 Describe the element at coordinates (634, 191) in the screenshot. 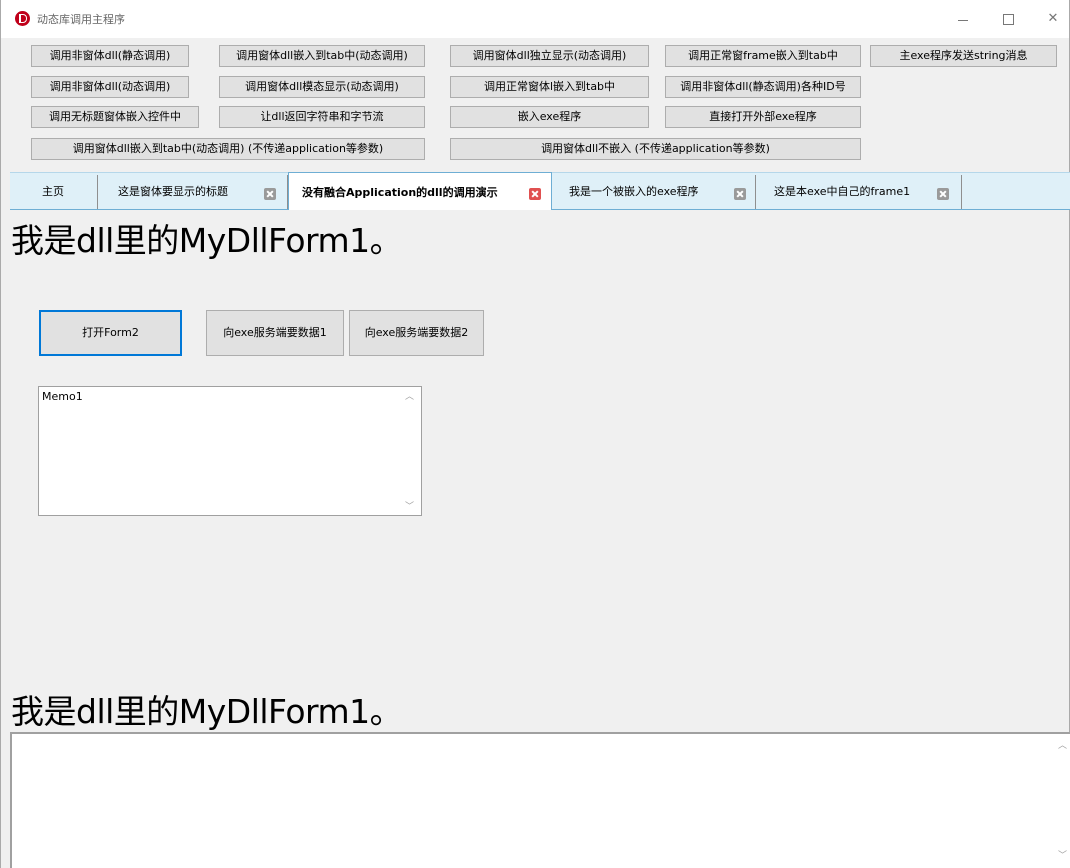

I see `tab-label: 我是一个被嵌入的exe程序` at that location.